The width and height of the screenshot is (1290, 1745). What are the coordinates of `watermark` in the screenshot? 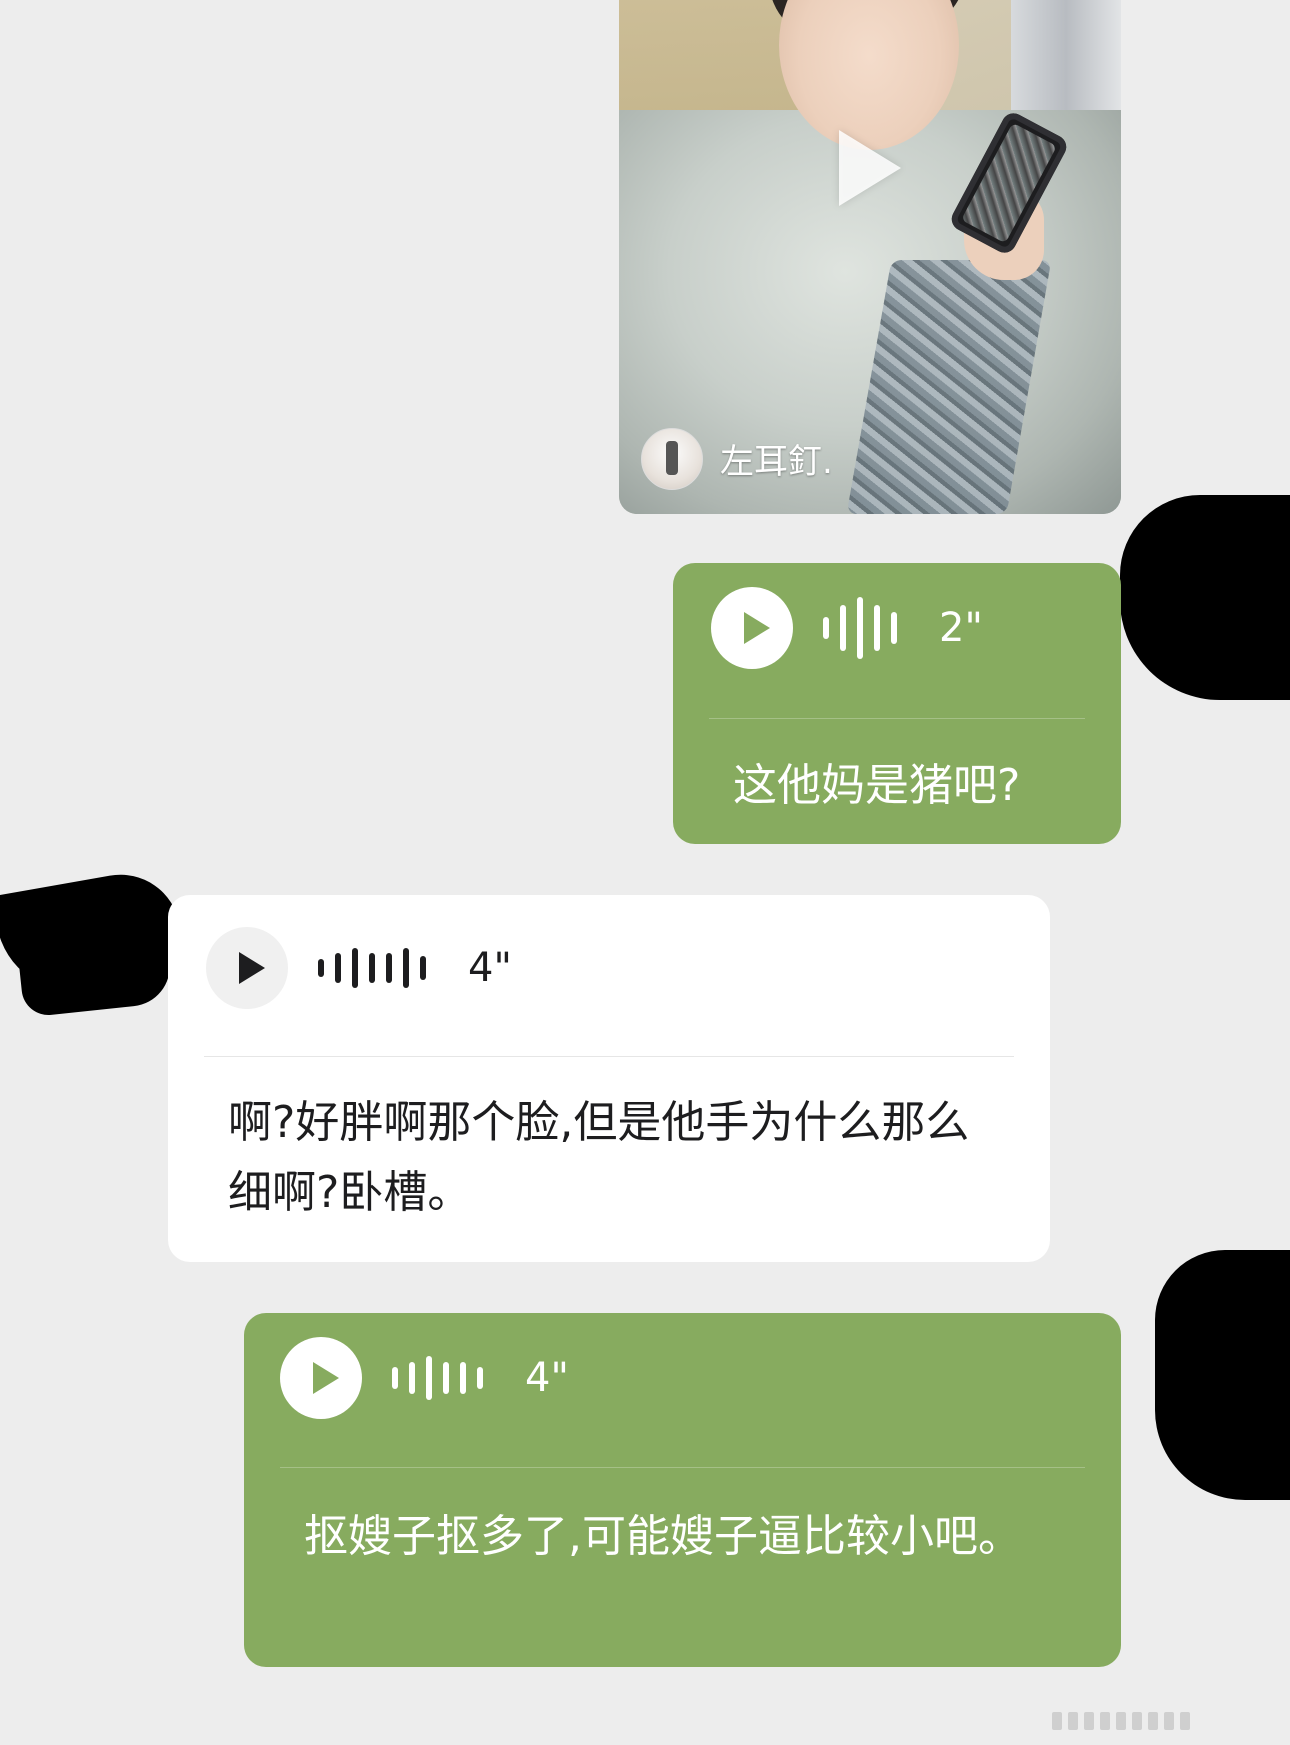 It's located at (1121, 1721).